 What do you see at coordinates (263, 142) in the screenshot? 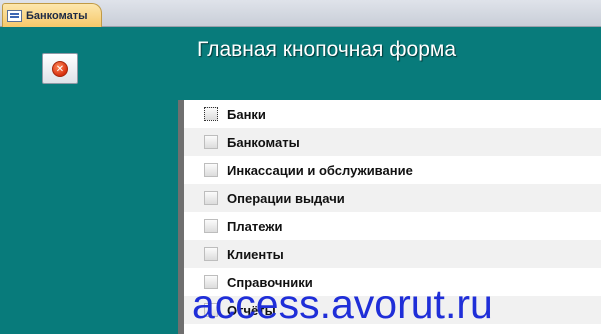
I see `menu-item-label: Банкоматы` at bounding box center [263, 142].